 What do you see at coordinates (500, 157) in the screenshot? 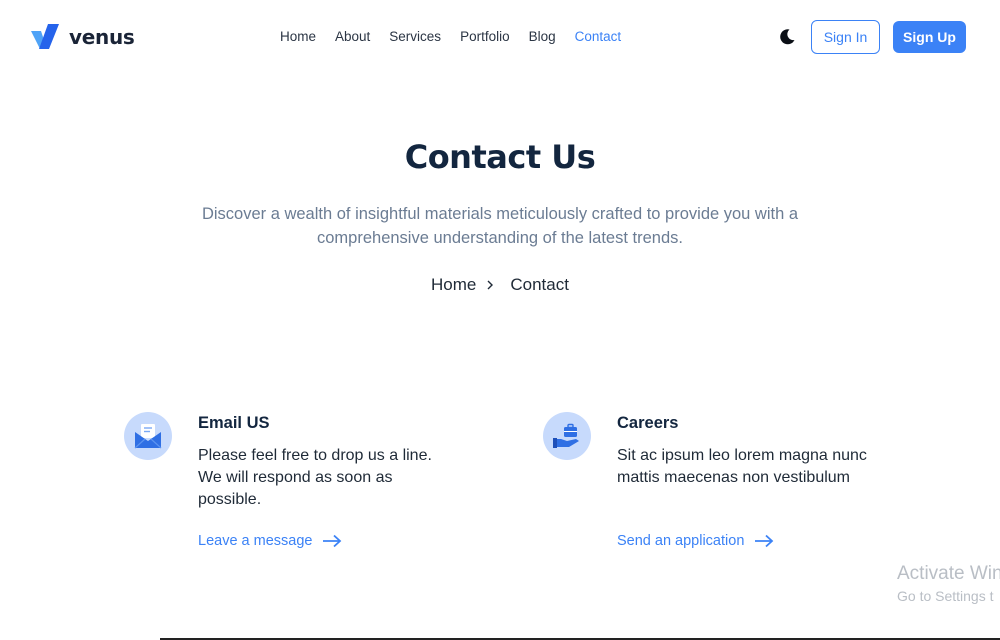
I see `page-title: Contact Us` at bounding box center [500, 157].